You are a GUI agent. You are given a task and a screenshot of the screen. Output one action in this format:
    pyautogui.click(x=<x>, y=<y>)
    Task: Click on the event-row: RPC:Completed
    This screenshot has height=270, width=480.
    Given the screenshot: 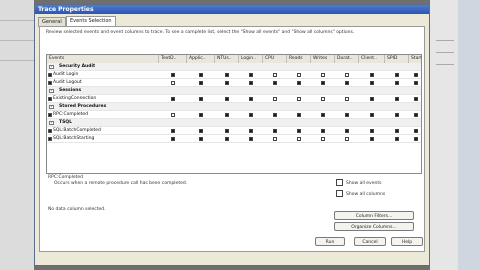 What is the action you would take?
    pyautogui.click(x=234, y=115)
    